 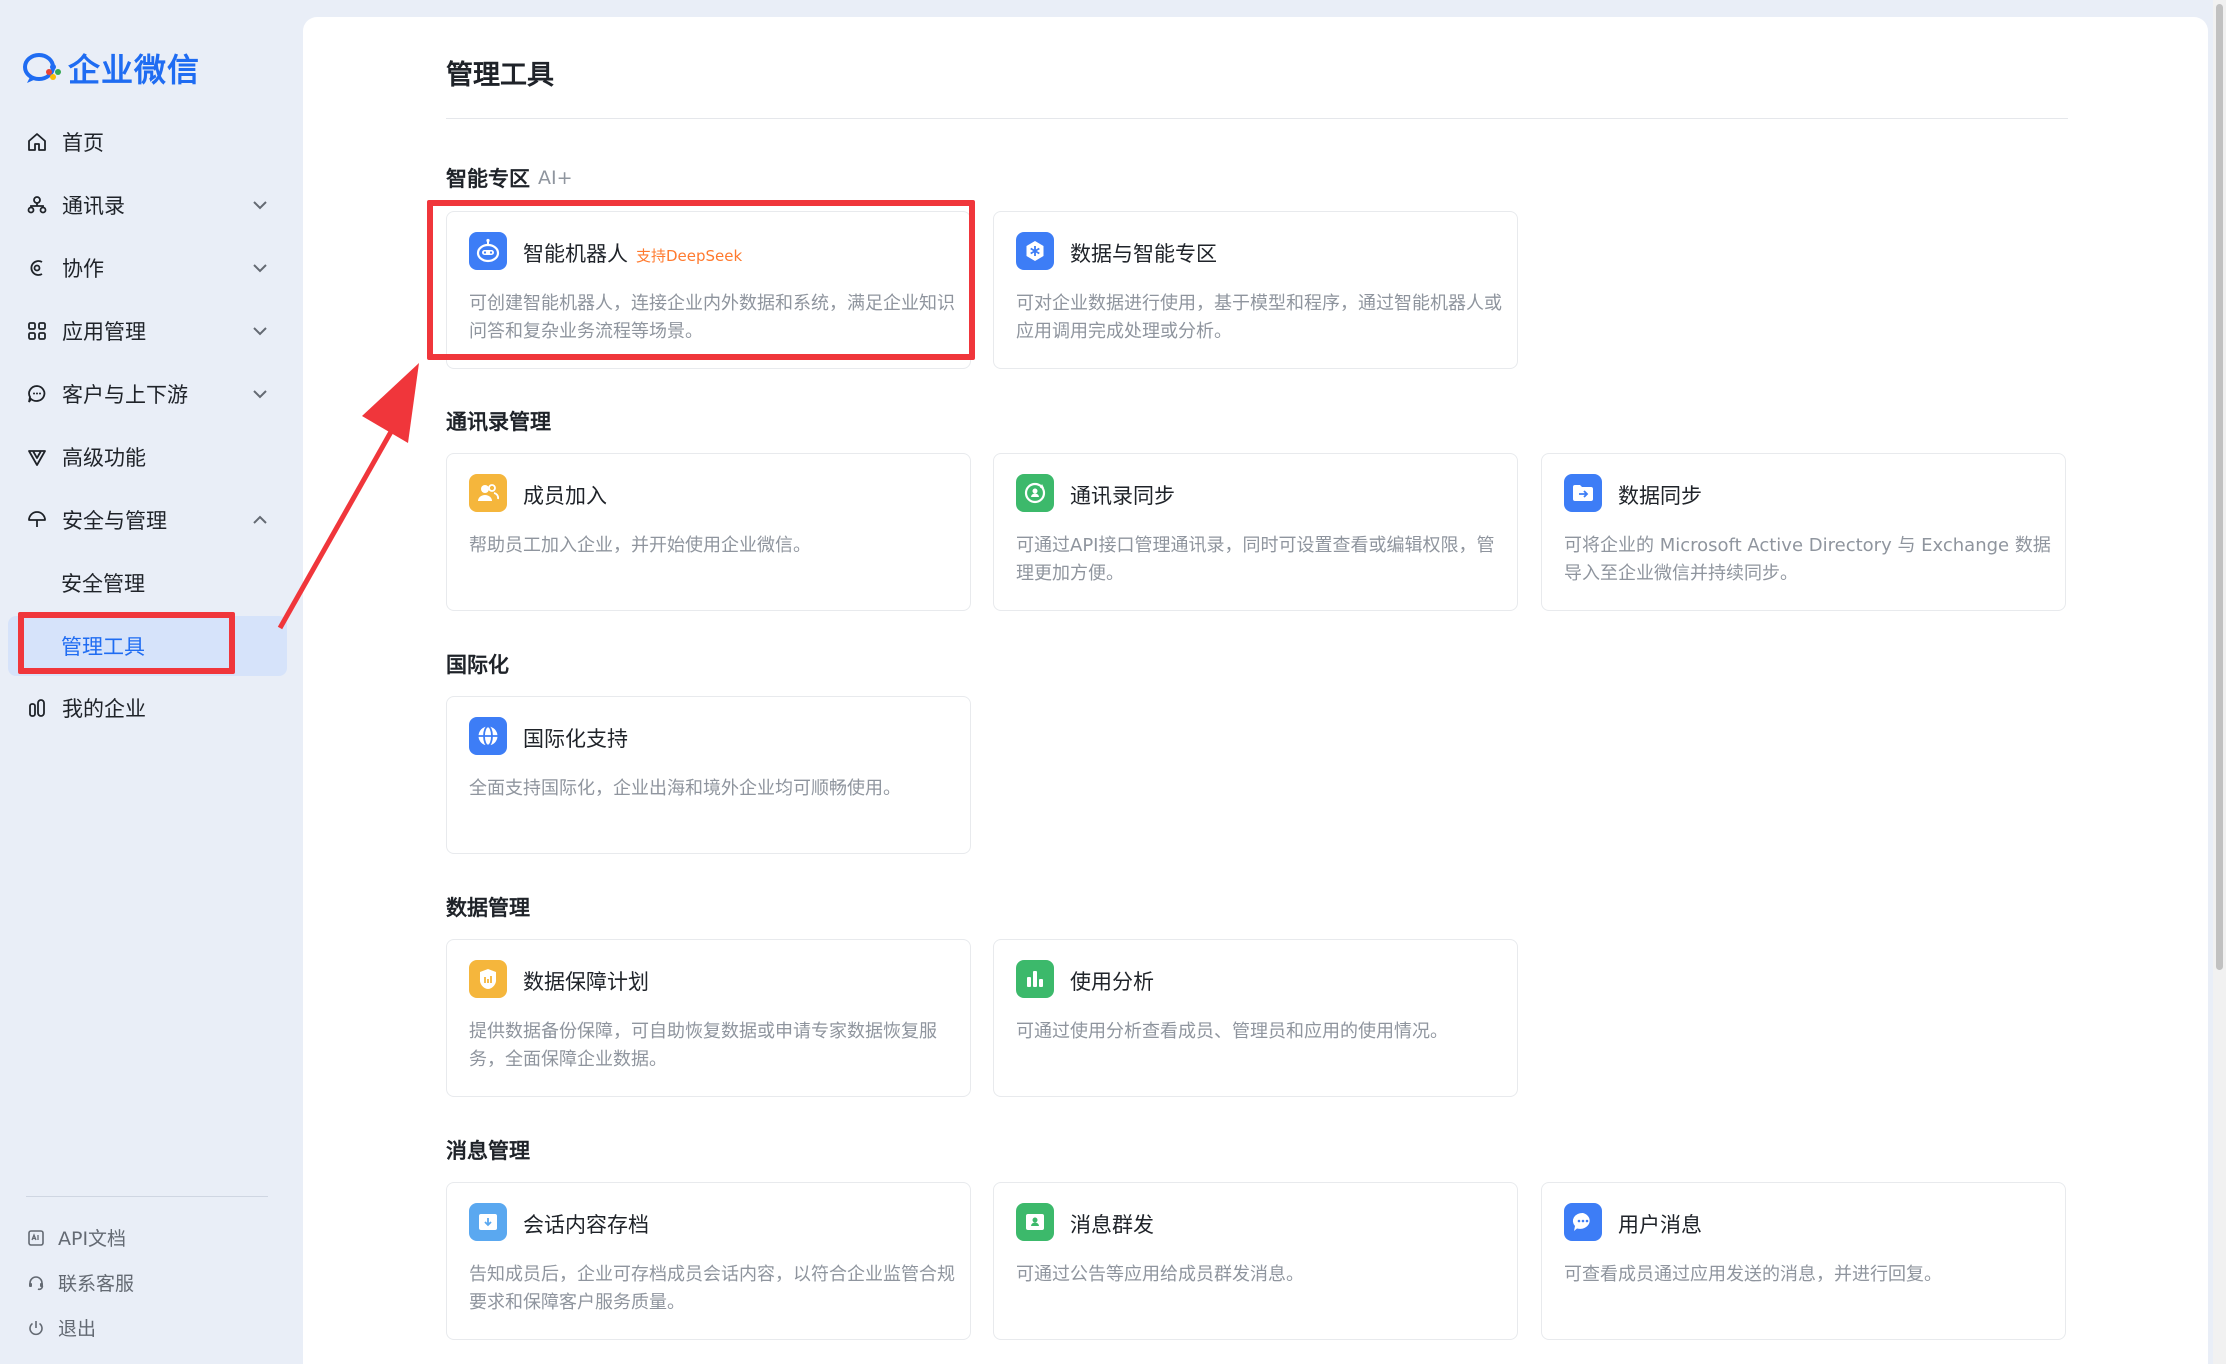 What do you see at coordinates (586, 981) in the screenshot?
I see `card-title: 数据保障计划` at bounding box center [586, 981].